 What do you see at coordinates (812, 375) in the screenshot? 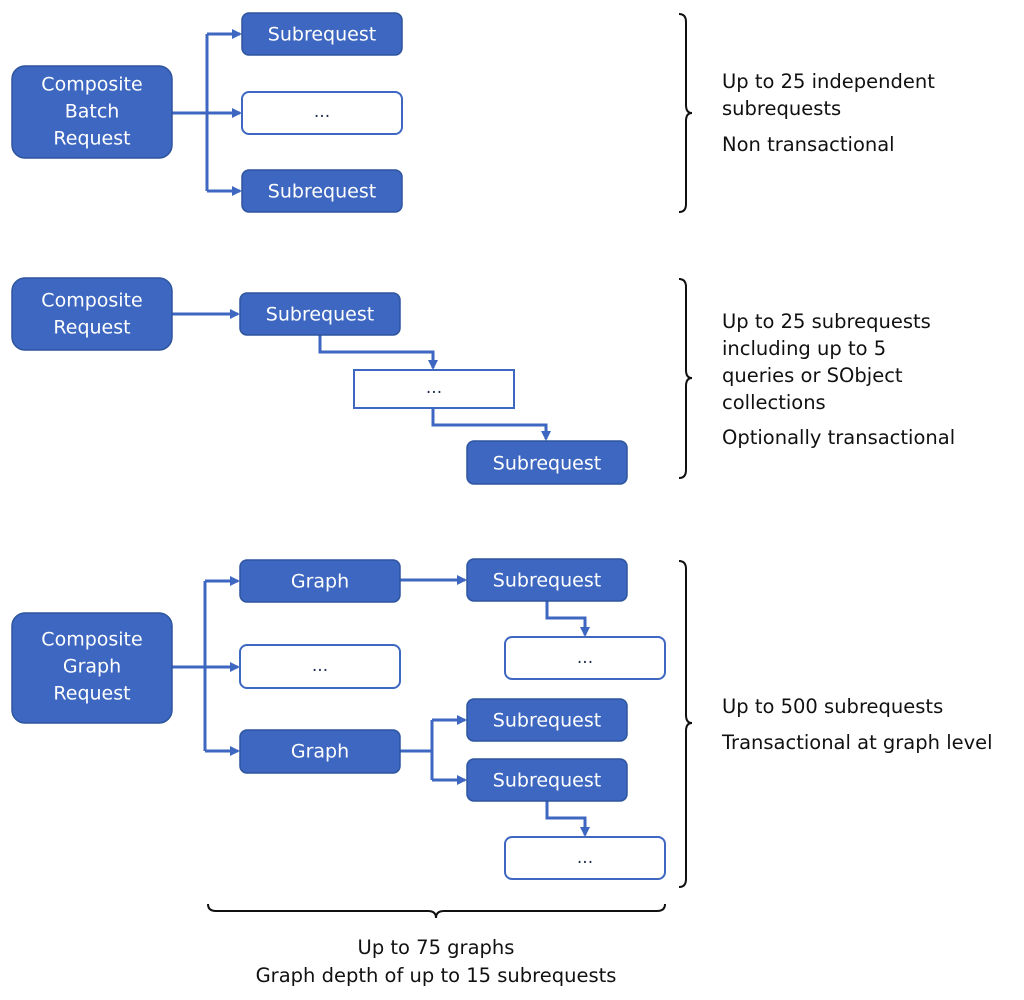
I see `note-text: queries or SObject` at bounding box center [812, 375].